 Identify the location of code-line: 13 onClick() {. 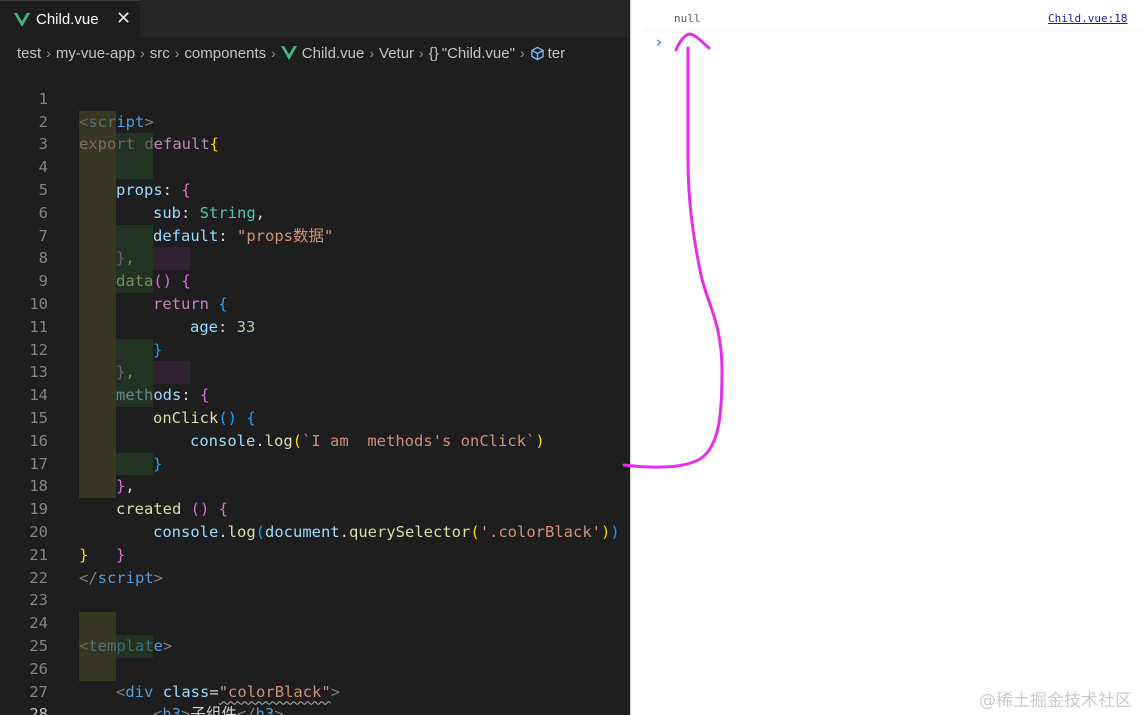
(315, 382).